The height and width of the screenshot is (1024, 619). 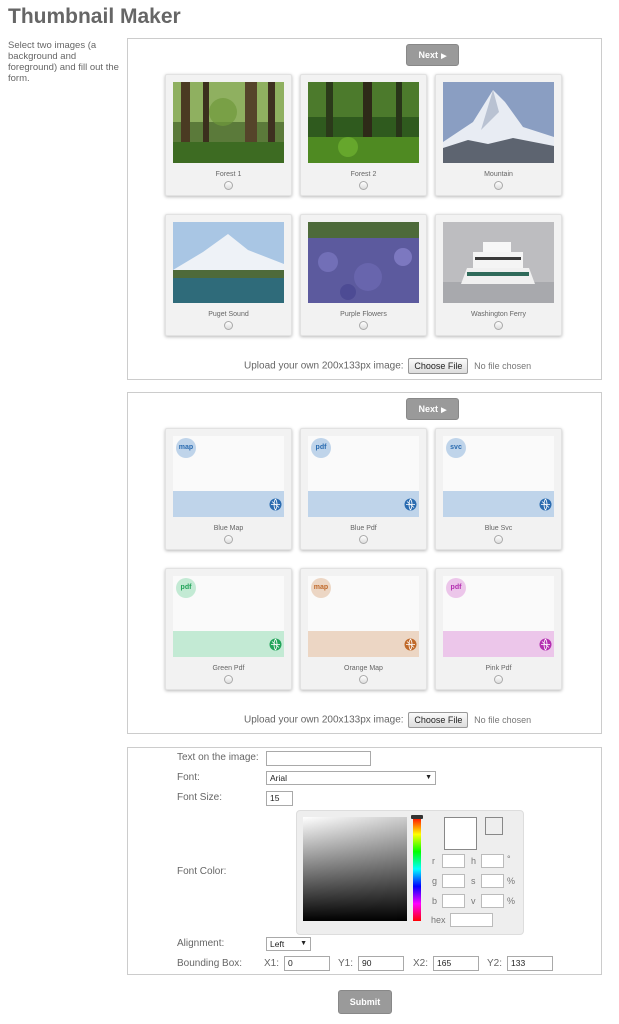 What do you see at coordinates (453, 901) in the screenshot?
I see `b-input` at bounding box center [453, 901].